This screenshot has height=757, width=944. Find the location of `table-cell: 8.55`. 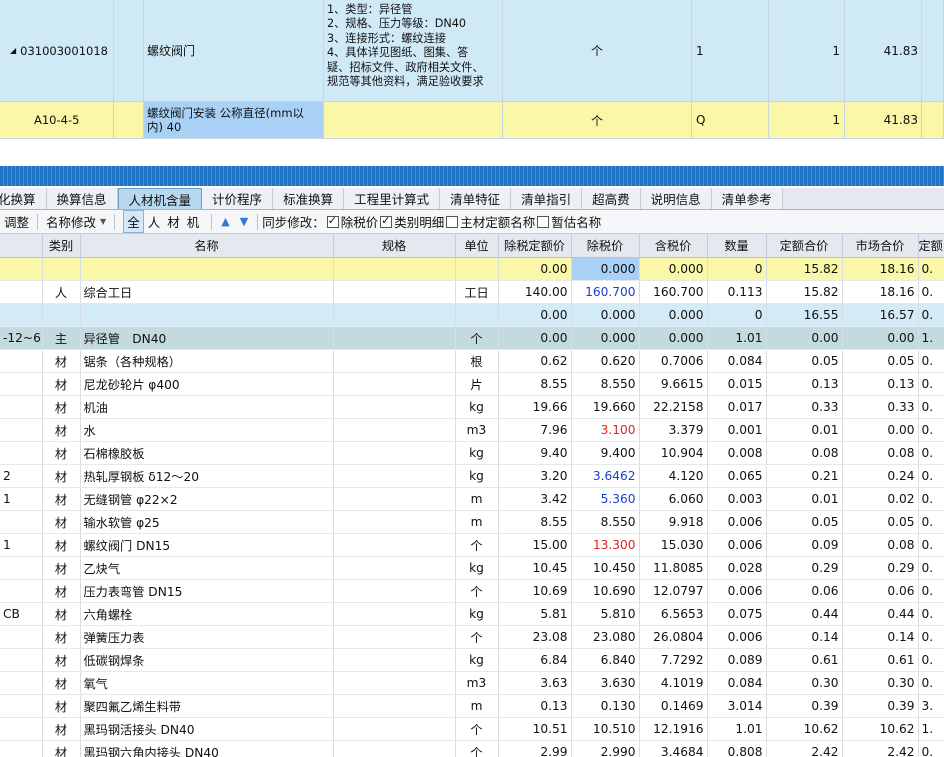

table-cell: 8.55 is located at coordinates (535, 384).